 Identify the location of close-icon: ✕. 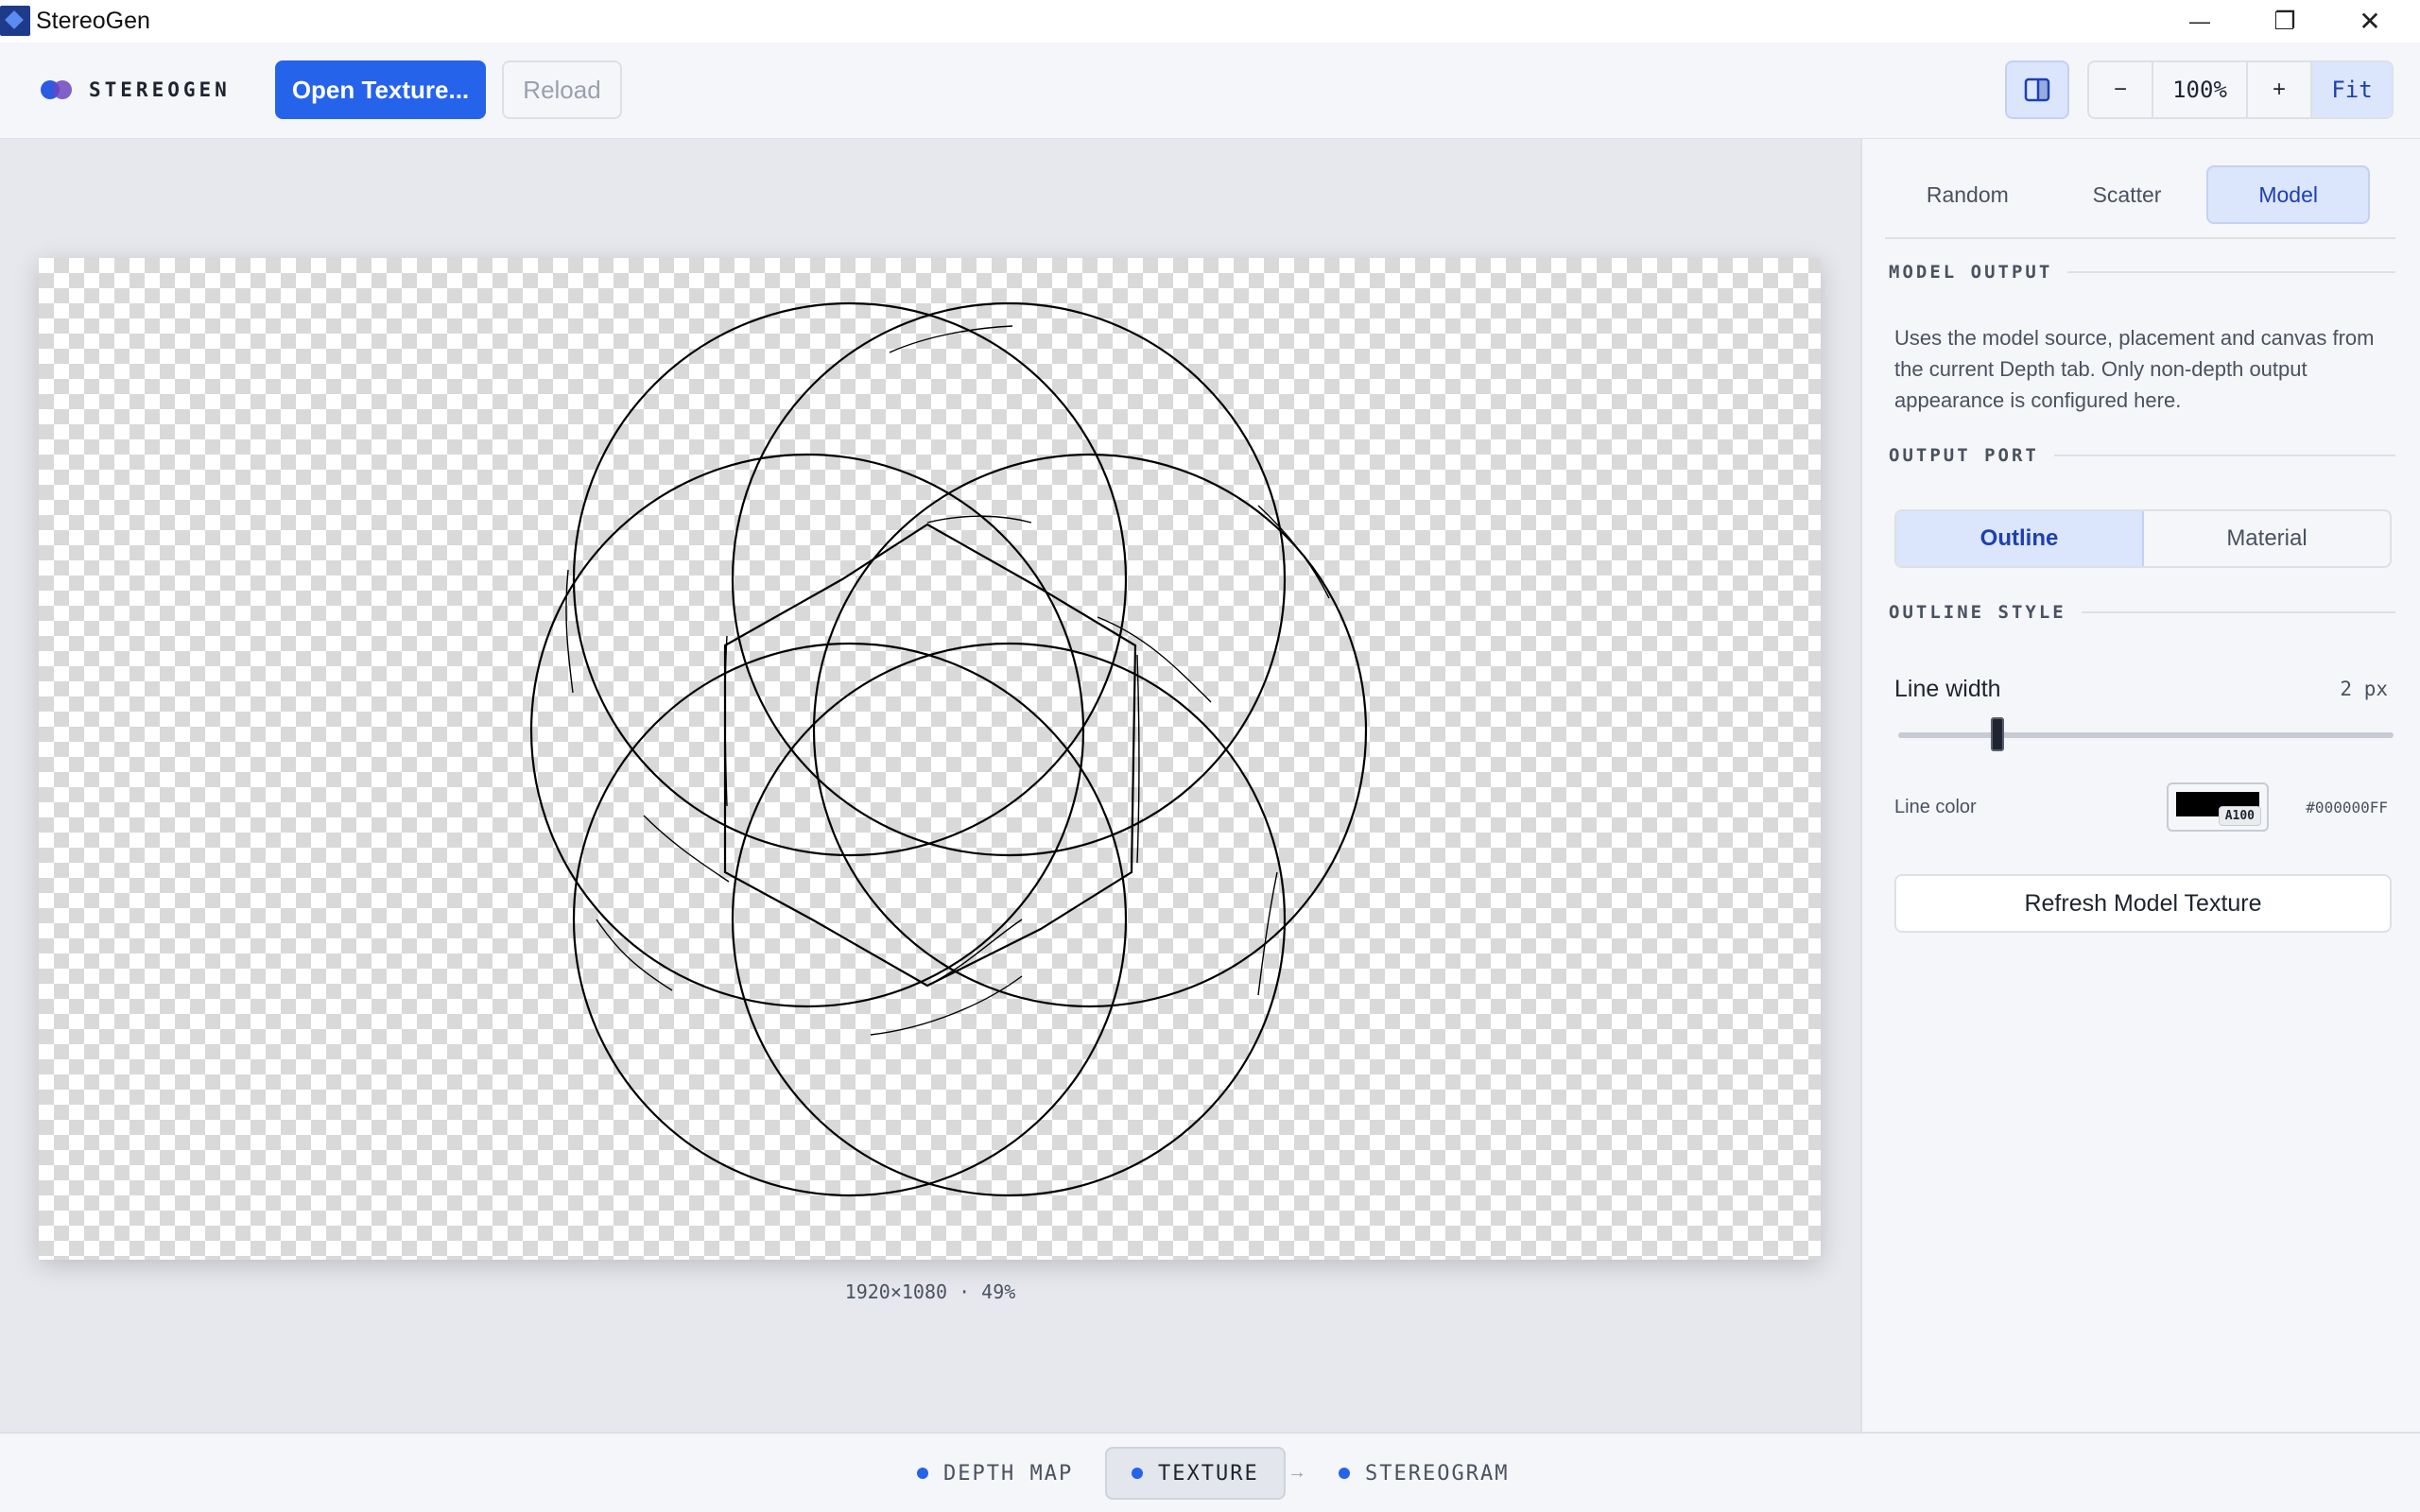
(2370, 21).